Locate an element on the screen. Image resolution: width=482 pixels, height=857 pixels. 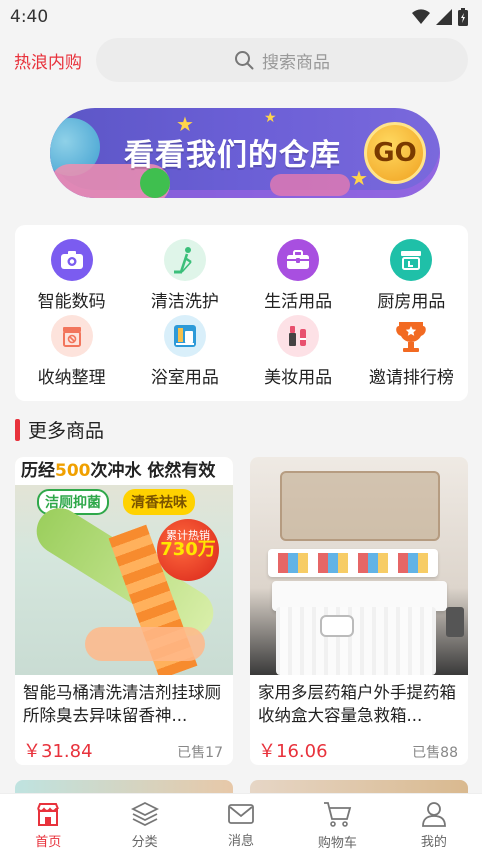
status-icons is located at coordinates (440, 17).